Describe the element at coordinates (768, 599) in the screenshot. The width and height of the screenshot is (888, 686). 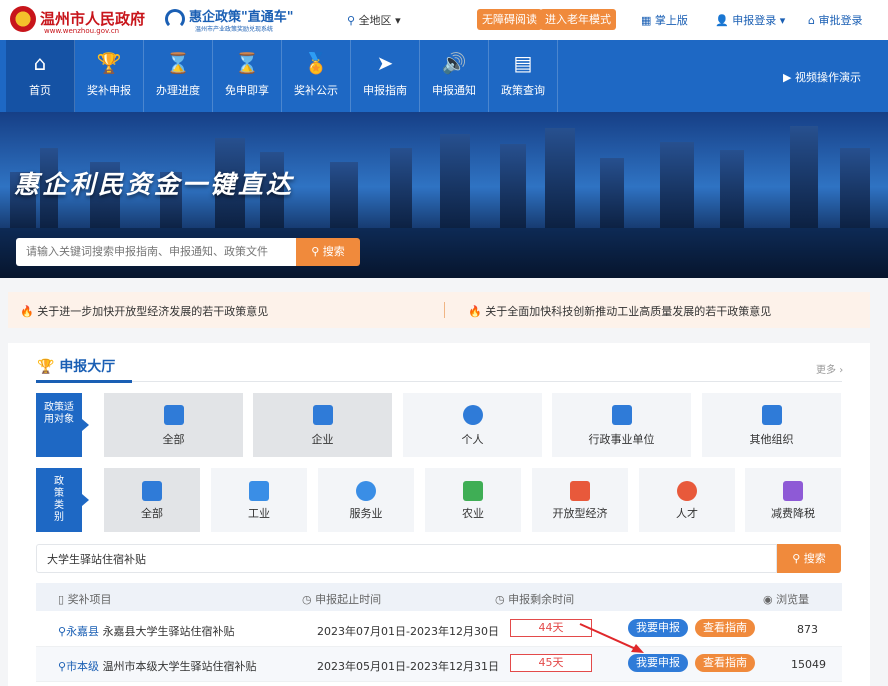
I see `eye-icon: ◉` at that location.